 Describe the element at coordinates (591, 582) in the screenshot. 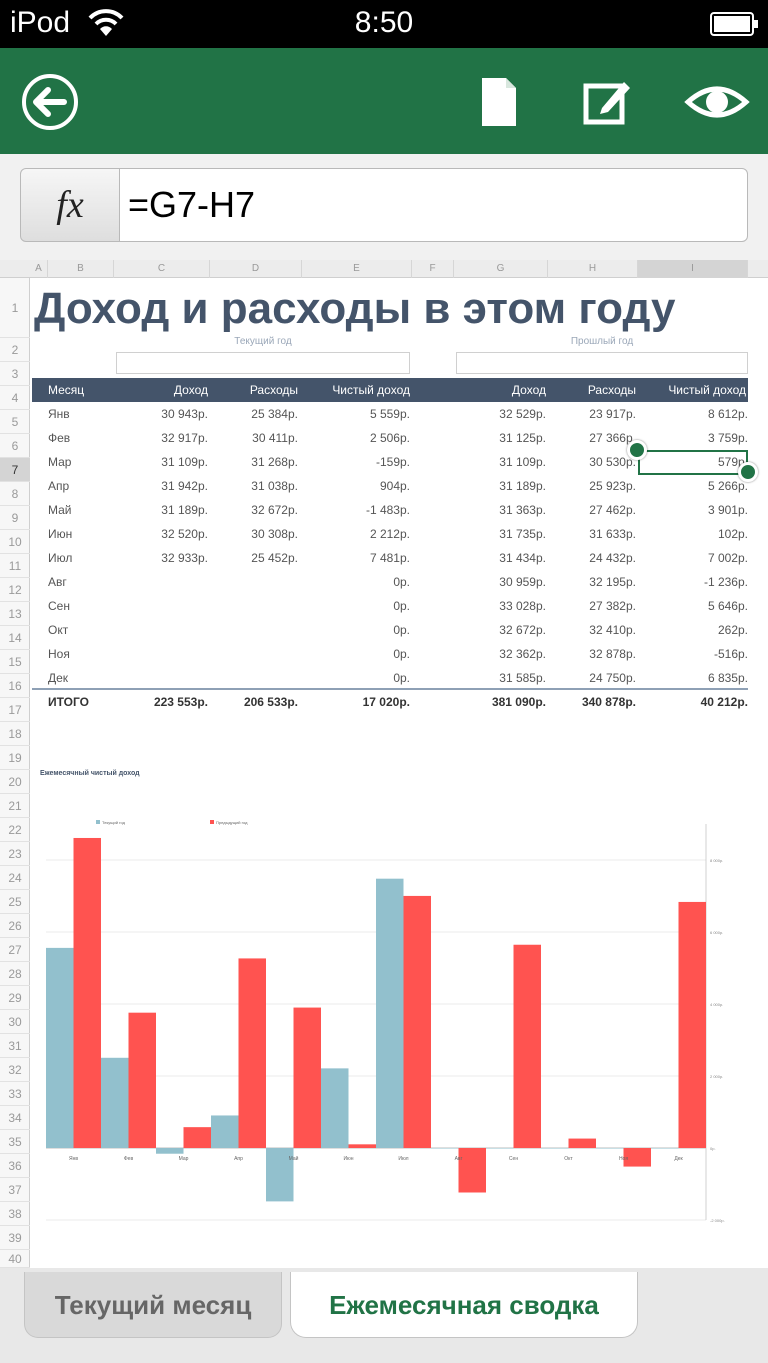

I see `value-cell: 32 195р.` at that location.